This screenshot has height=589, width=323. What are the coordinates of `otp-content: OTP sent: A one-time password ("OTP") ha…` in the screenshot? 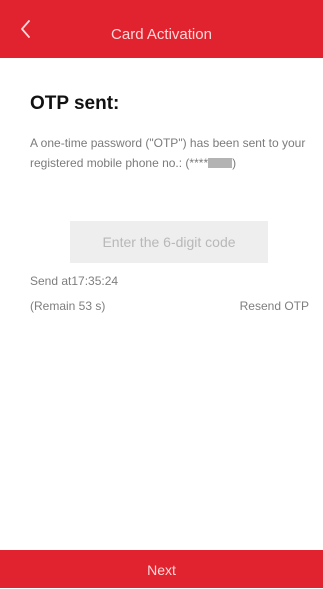 It's located at (169, 132).